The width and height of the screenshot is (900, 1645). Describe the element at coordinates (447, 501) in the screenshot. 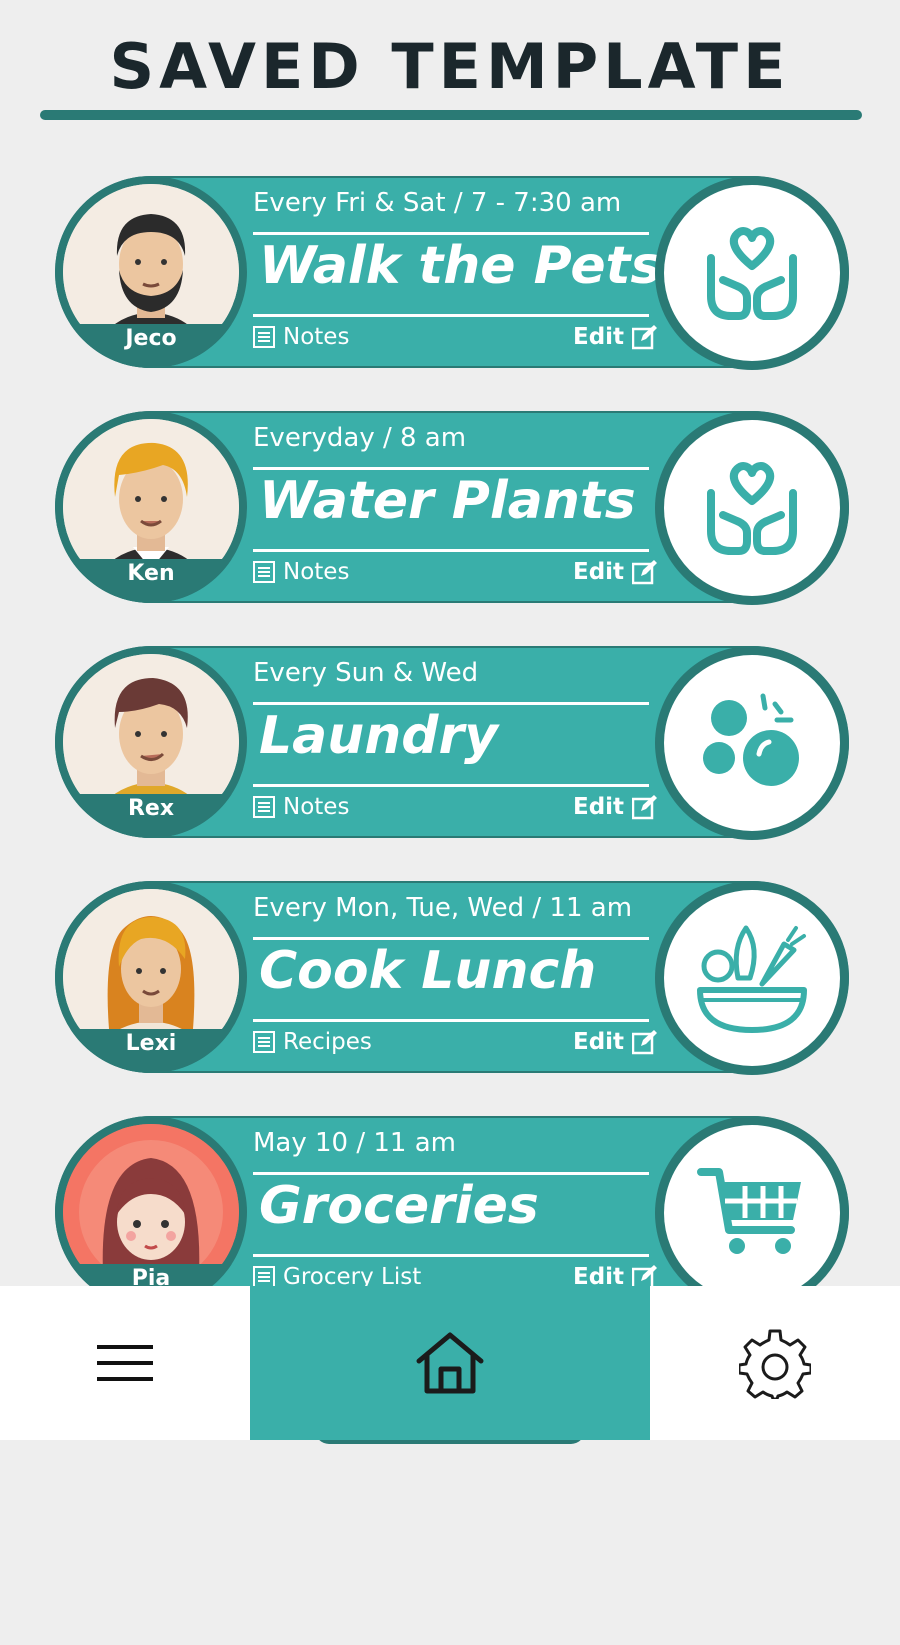

I see `task-title: Water Plants` at that location.